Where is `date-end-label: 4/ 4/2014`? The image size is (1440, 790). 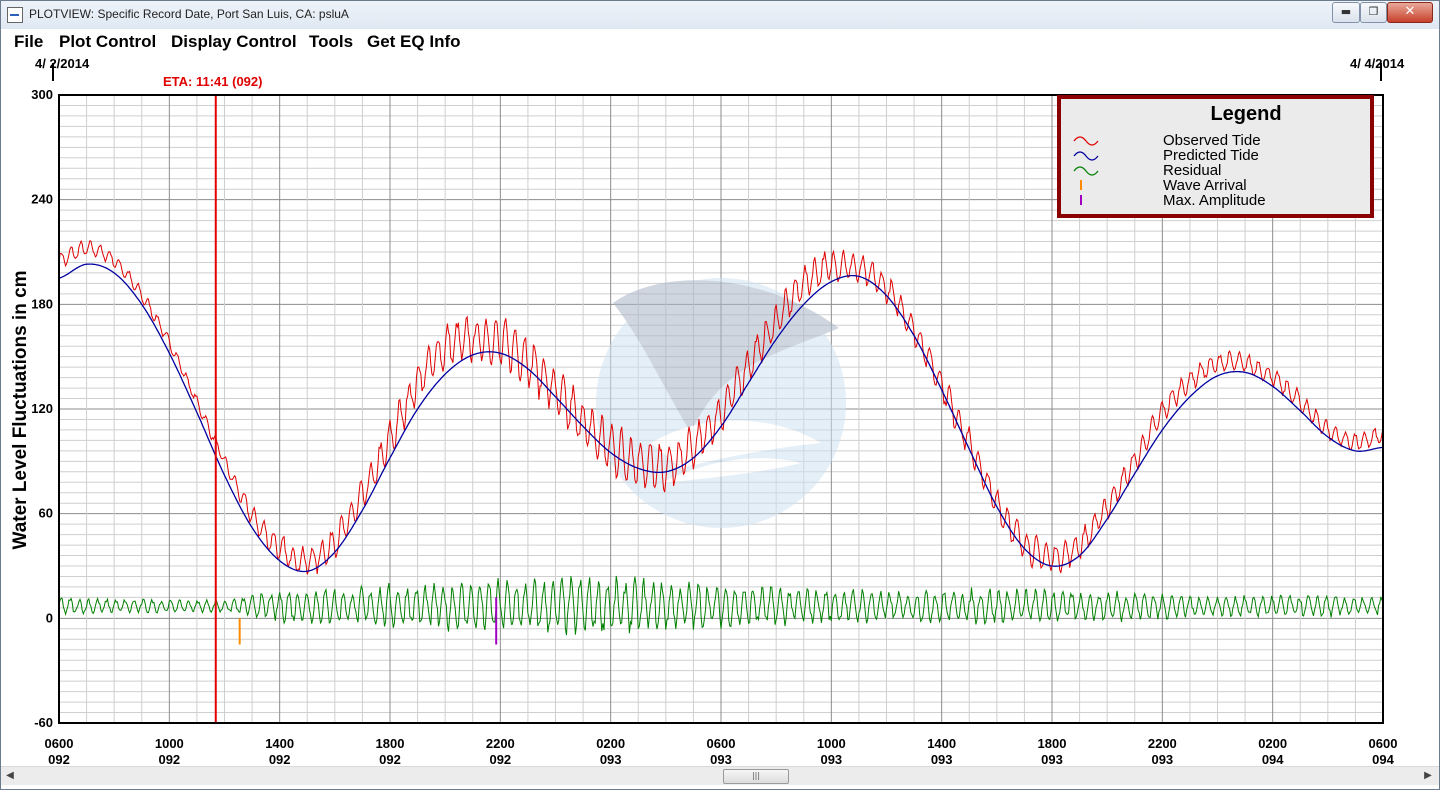 date-end-label: 4/ 4/2014 is located at coordinates (1377, 63).